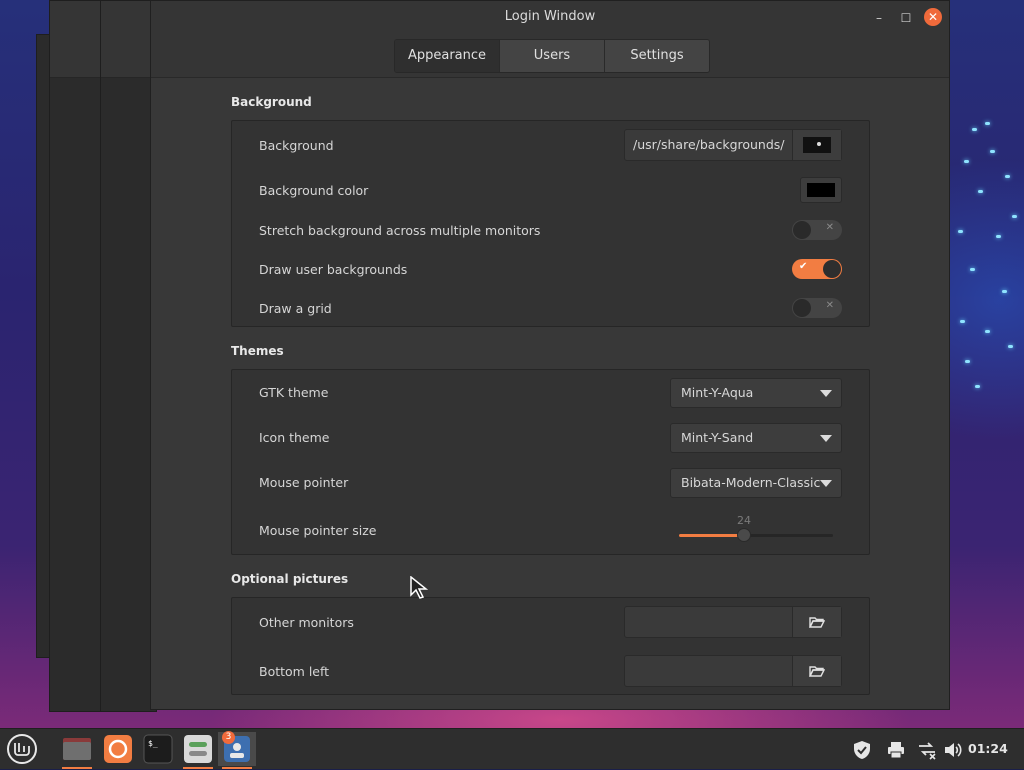  What do you see at coordinates (756, 529) in the screenshot?
I see `mouse-pointer-size-slider: 24` at bounding box center [756, 529].